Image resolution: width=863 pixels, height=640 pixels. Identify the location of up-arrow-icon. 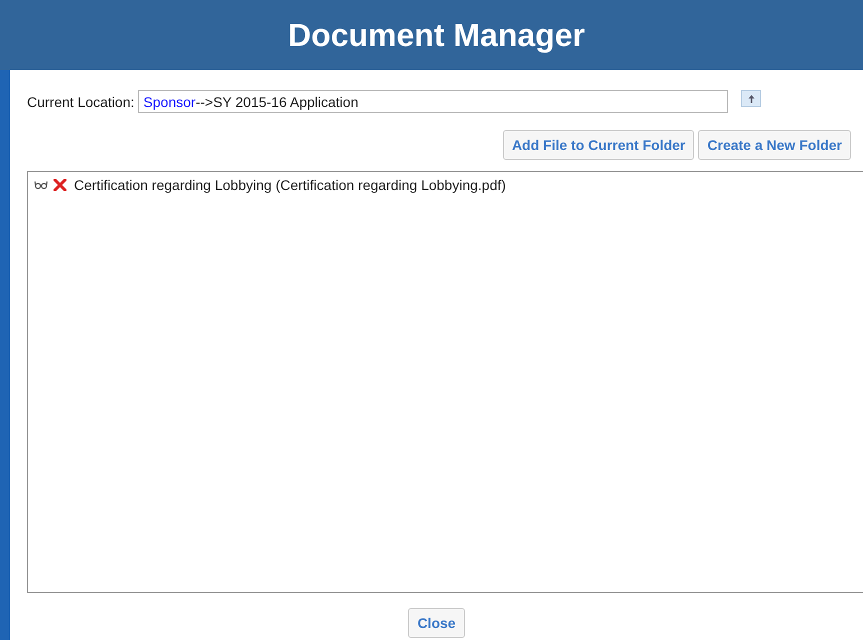
(751, 99).